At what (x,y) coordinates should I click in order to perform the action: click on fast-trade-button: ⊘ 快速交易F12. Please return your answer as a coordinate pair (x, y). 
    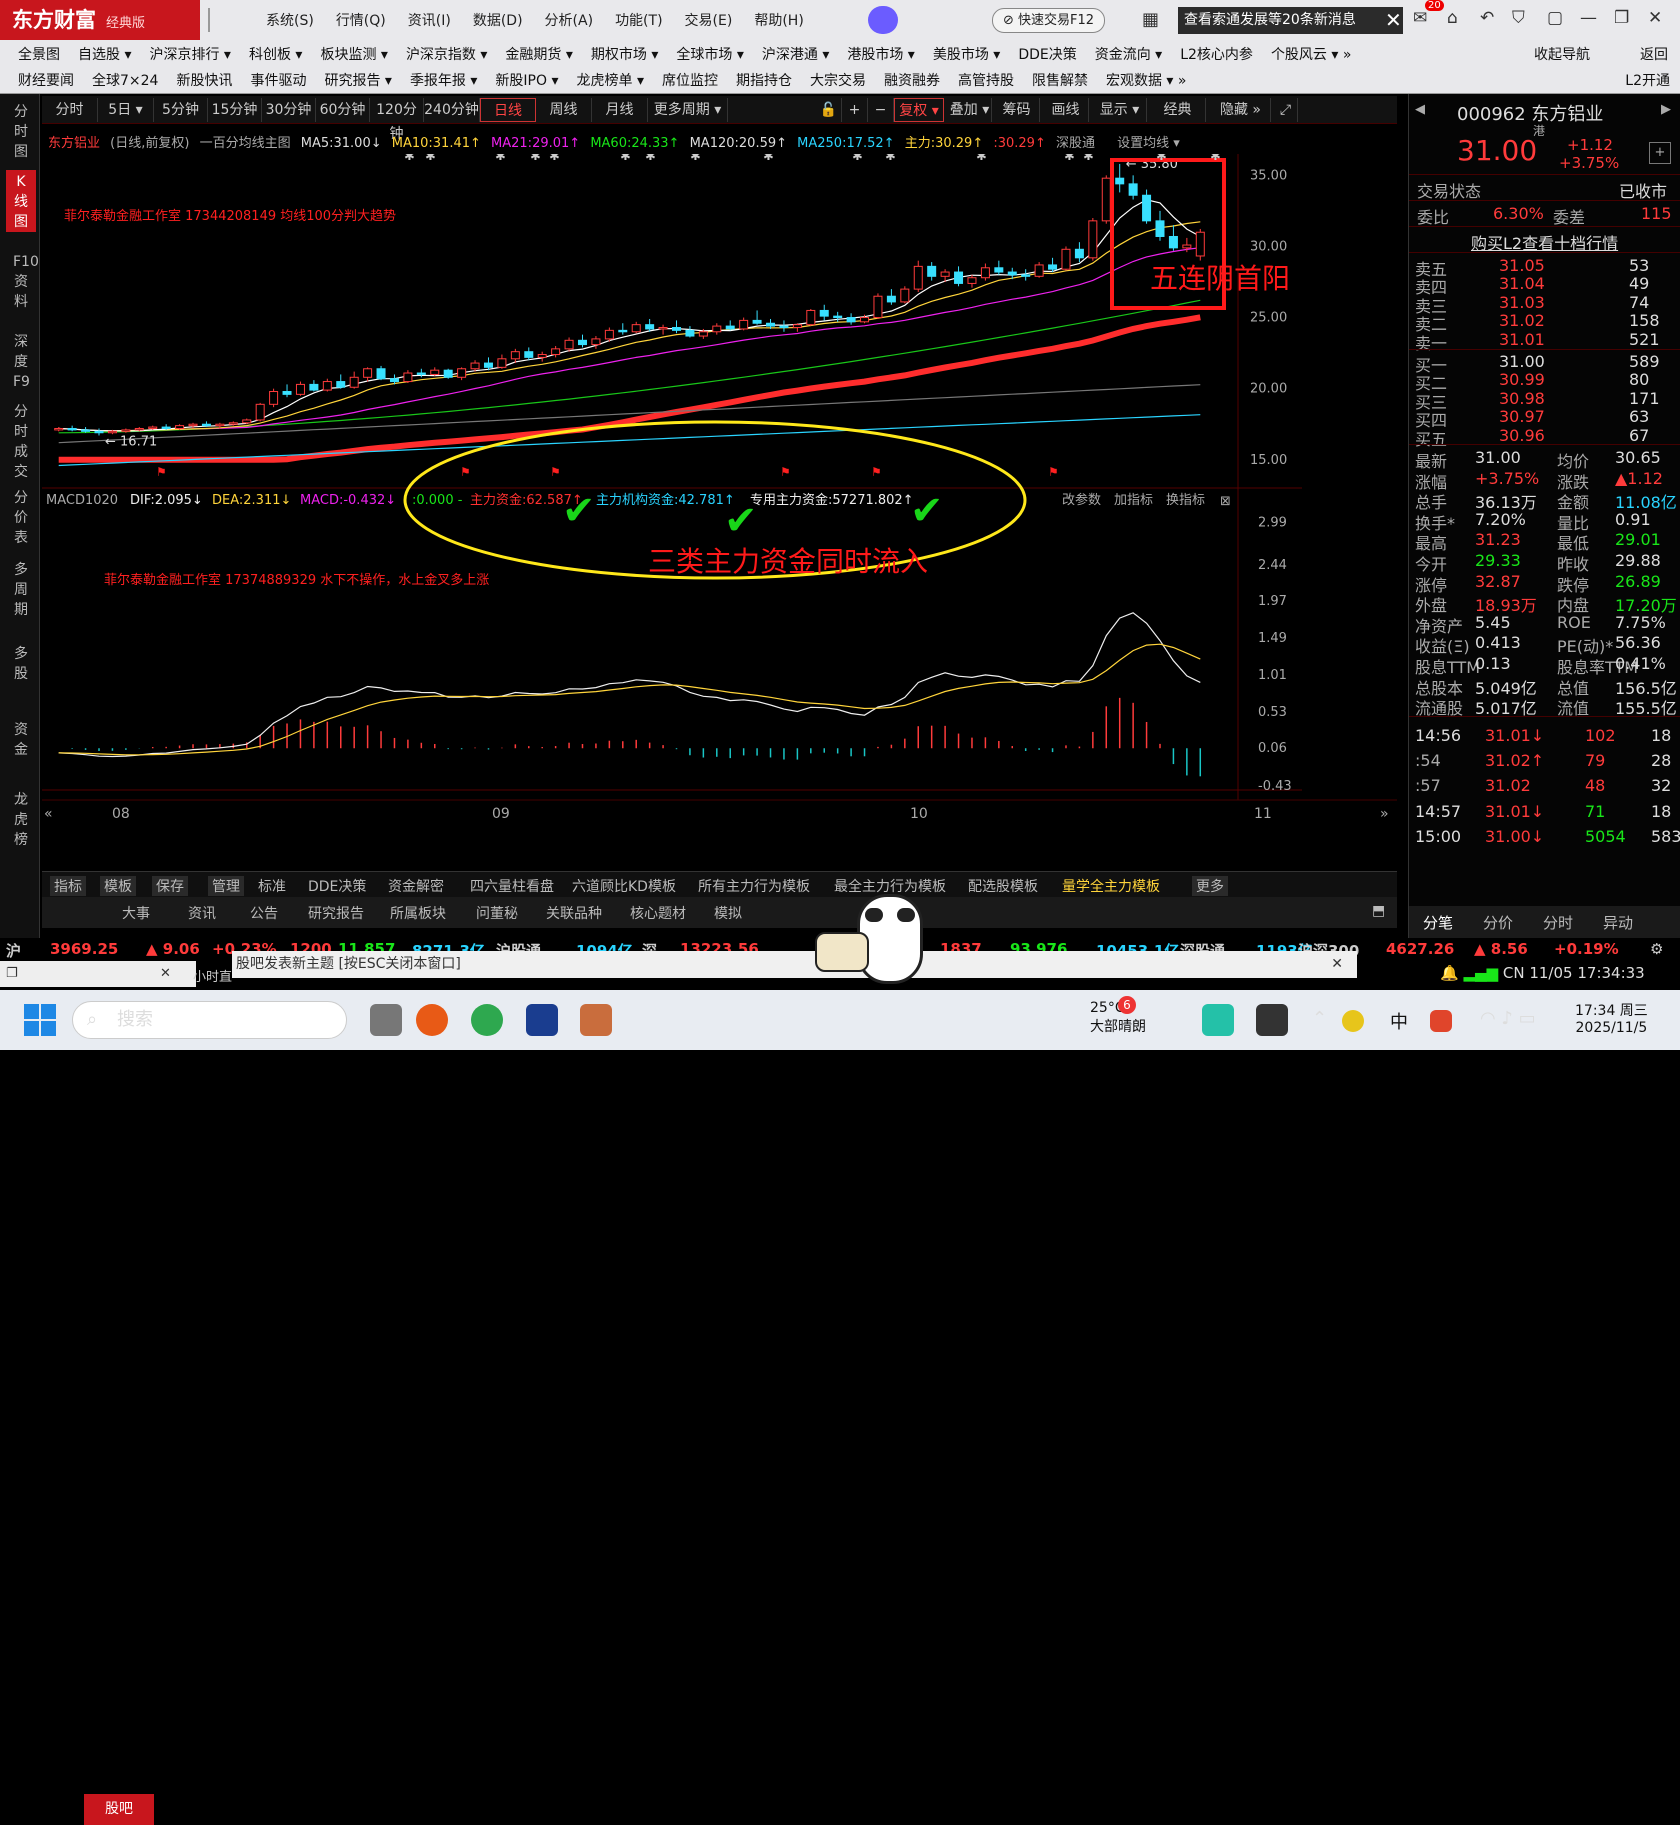
    Looking at the image, I should click on (1049, 20).